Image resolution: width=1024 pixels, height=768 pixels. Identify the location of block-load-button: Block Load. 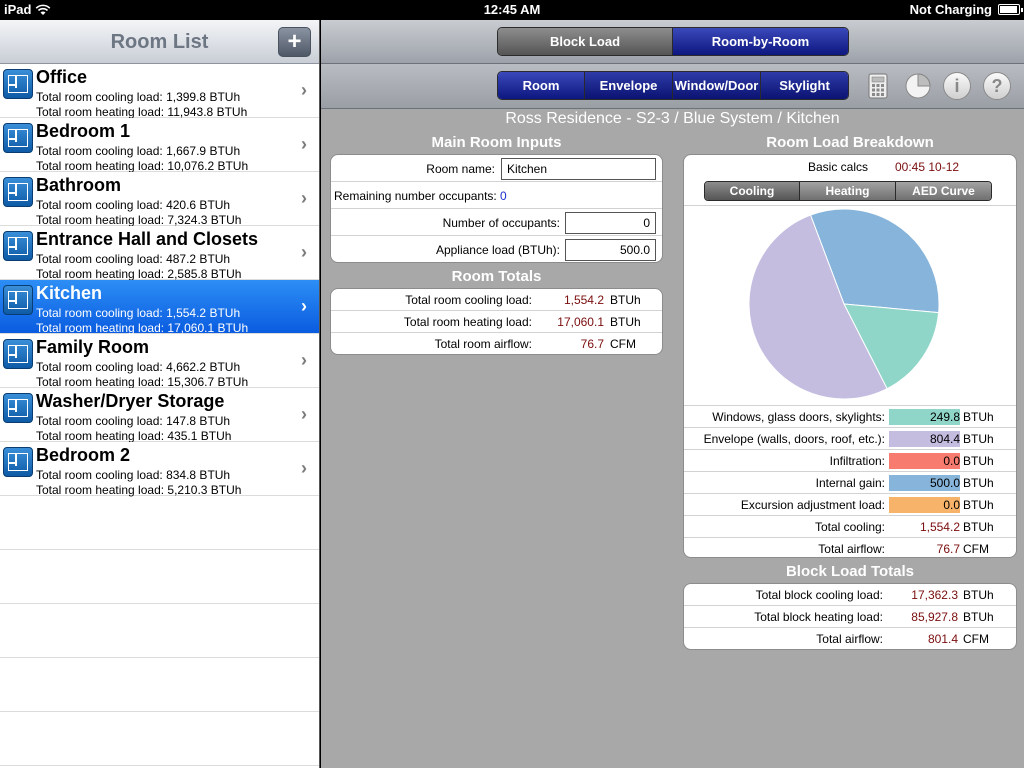
(585, 41).